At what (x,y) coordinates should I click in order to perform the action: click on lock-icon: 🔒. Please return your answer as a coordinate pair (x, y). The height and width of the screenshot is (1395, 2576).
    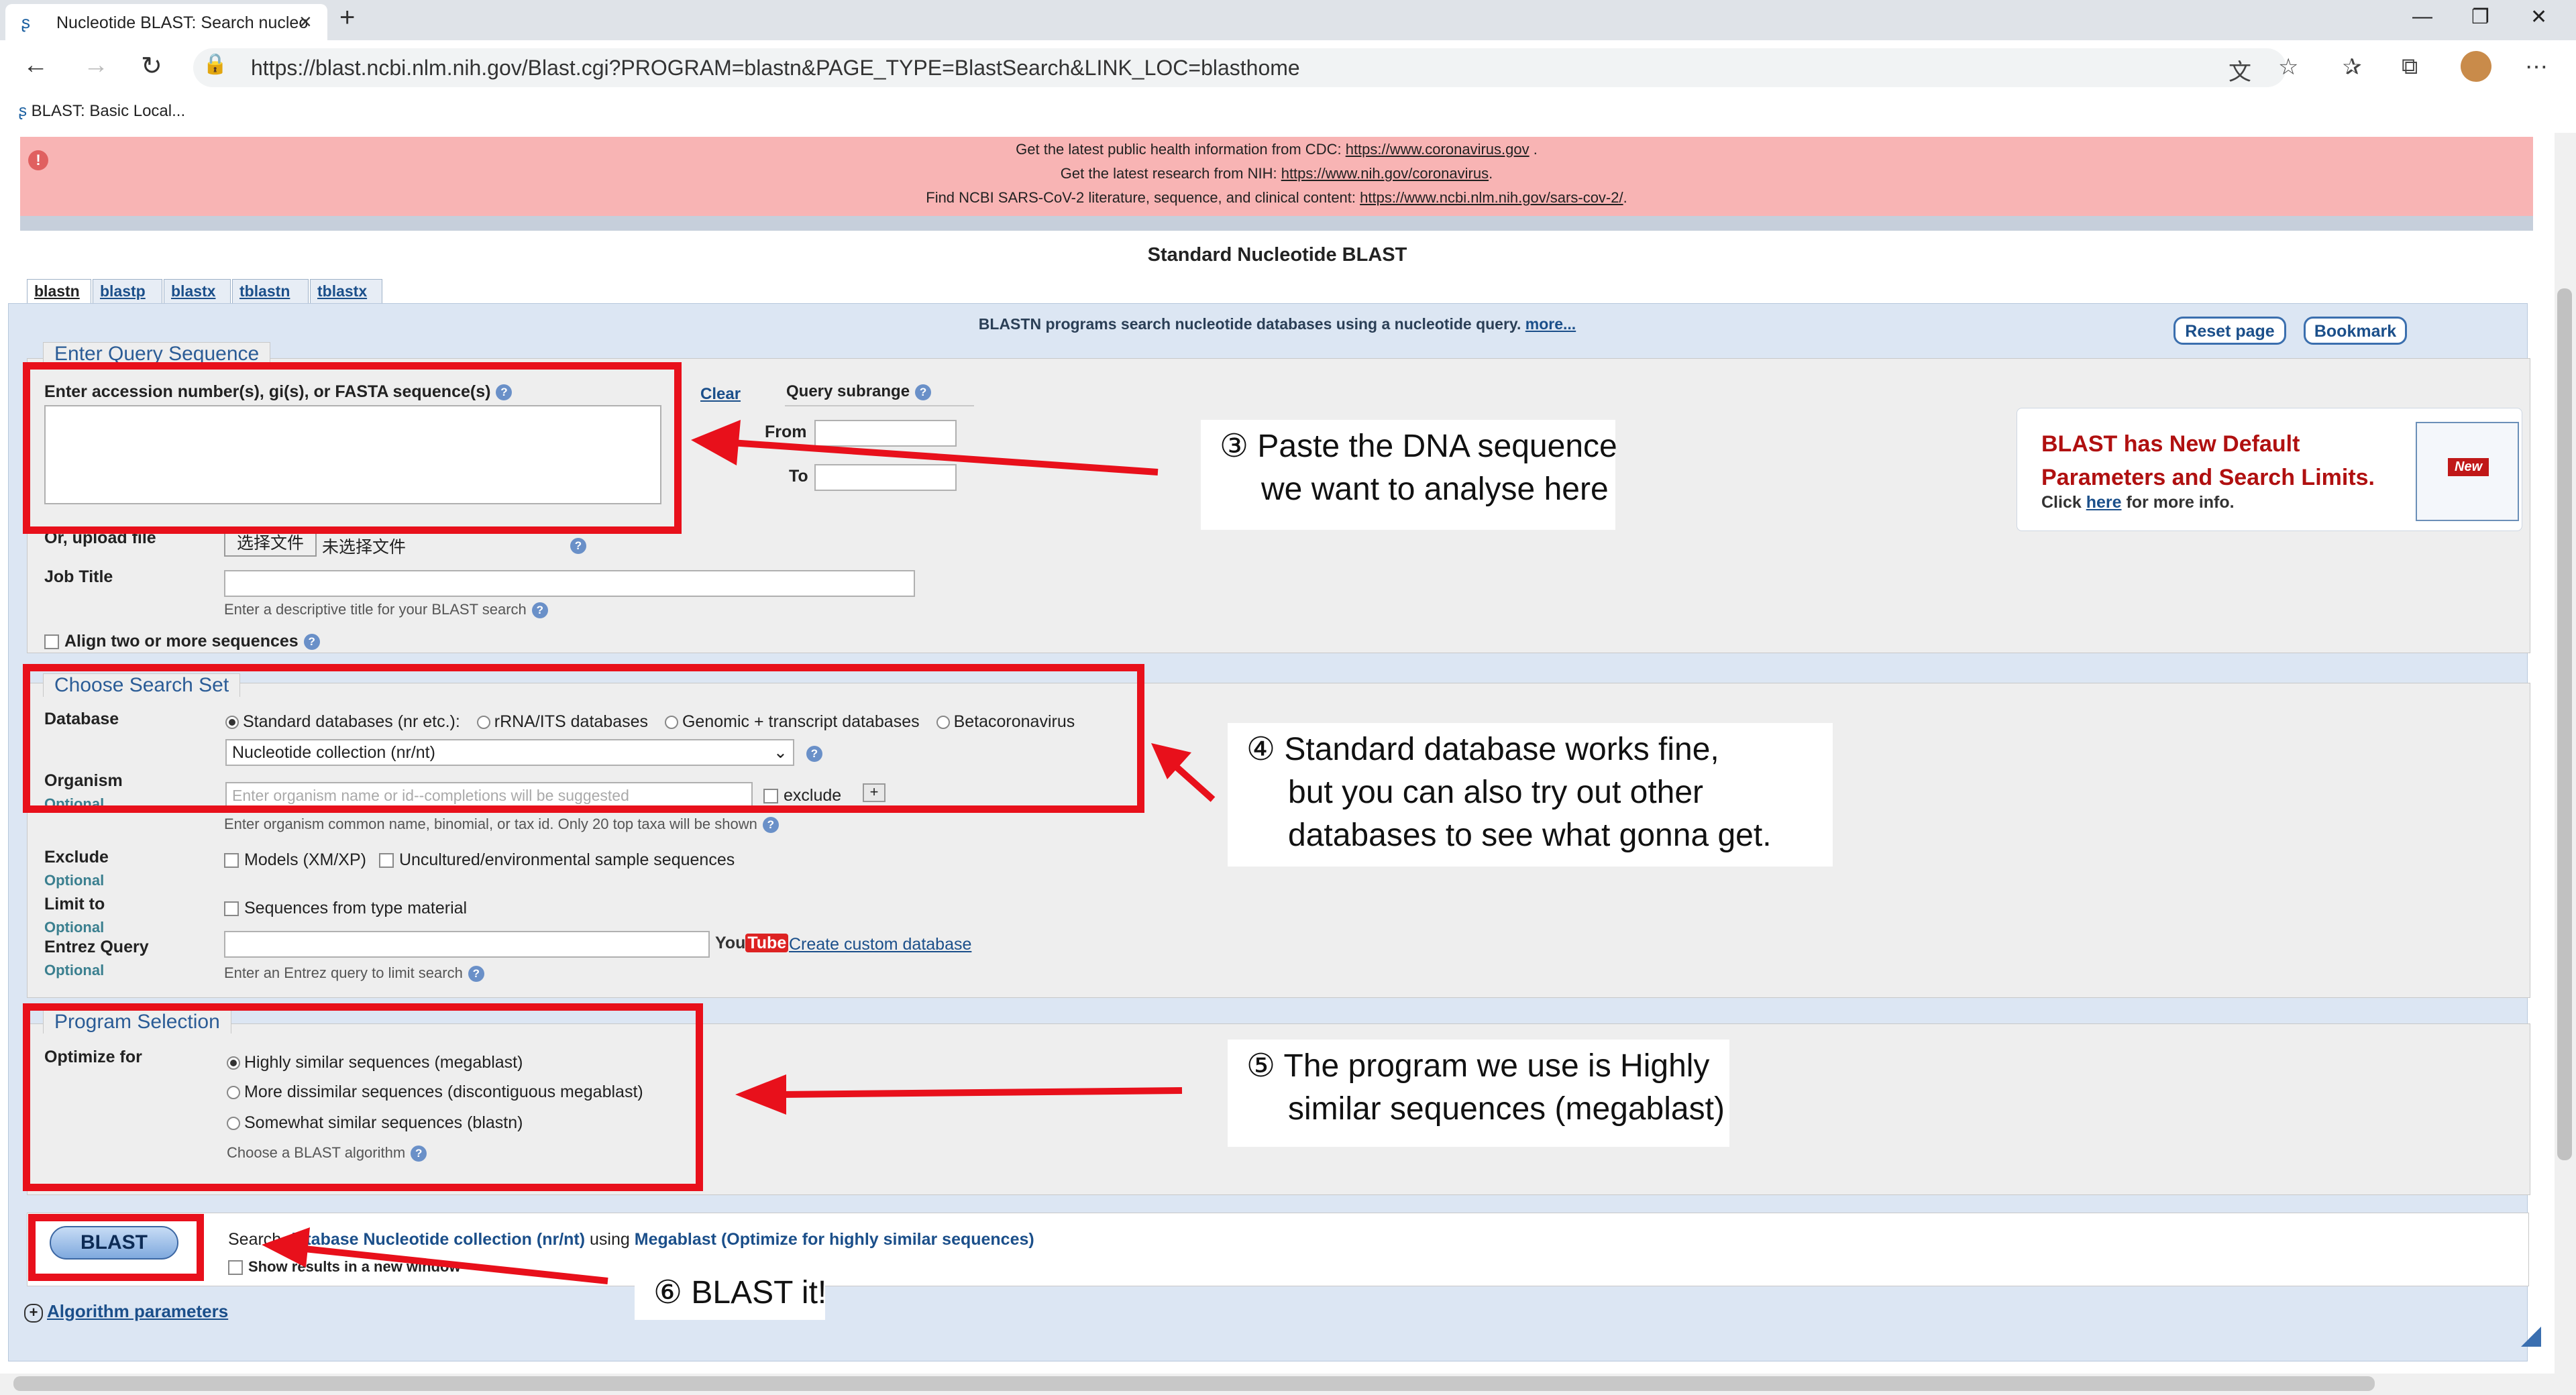
    Looking at the image, I should click on (215, 64).